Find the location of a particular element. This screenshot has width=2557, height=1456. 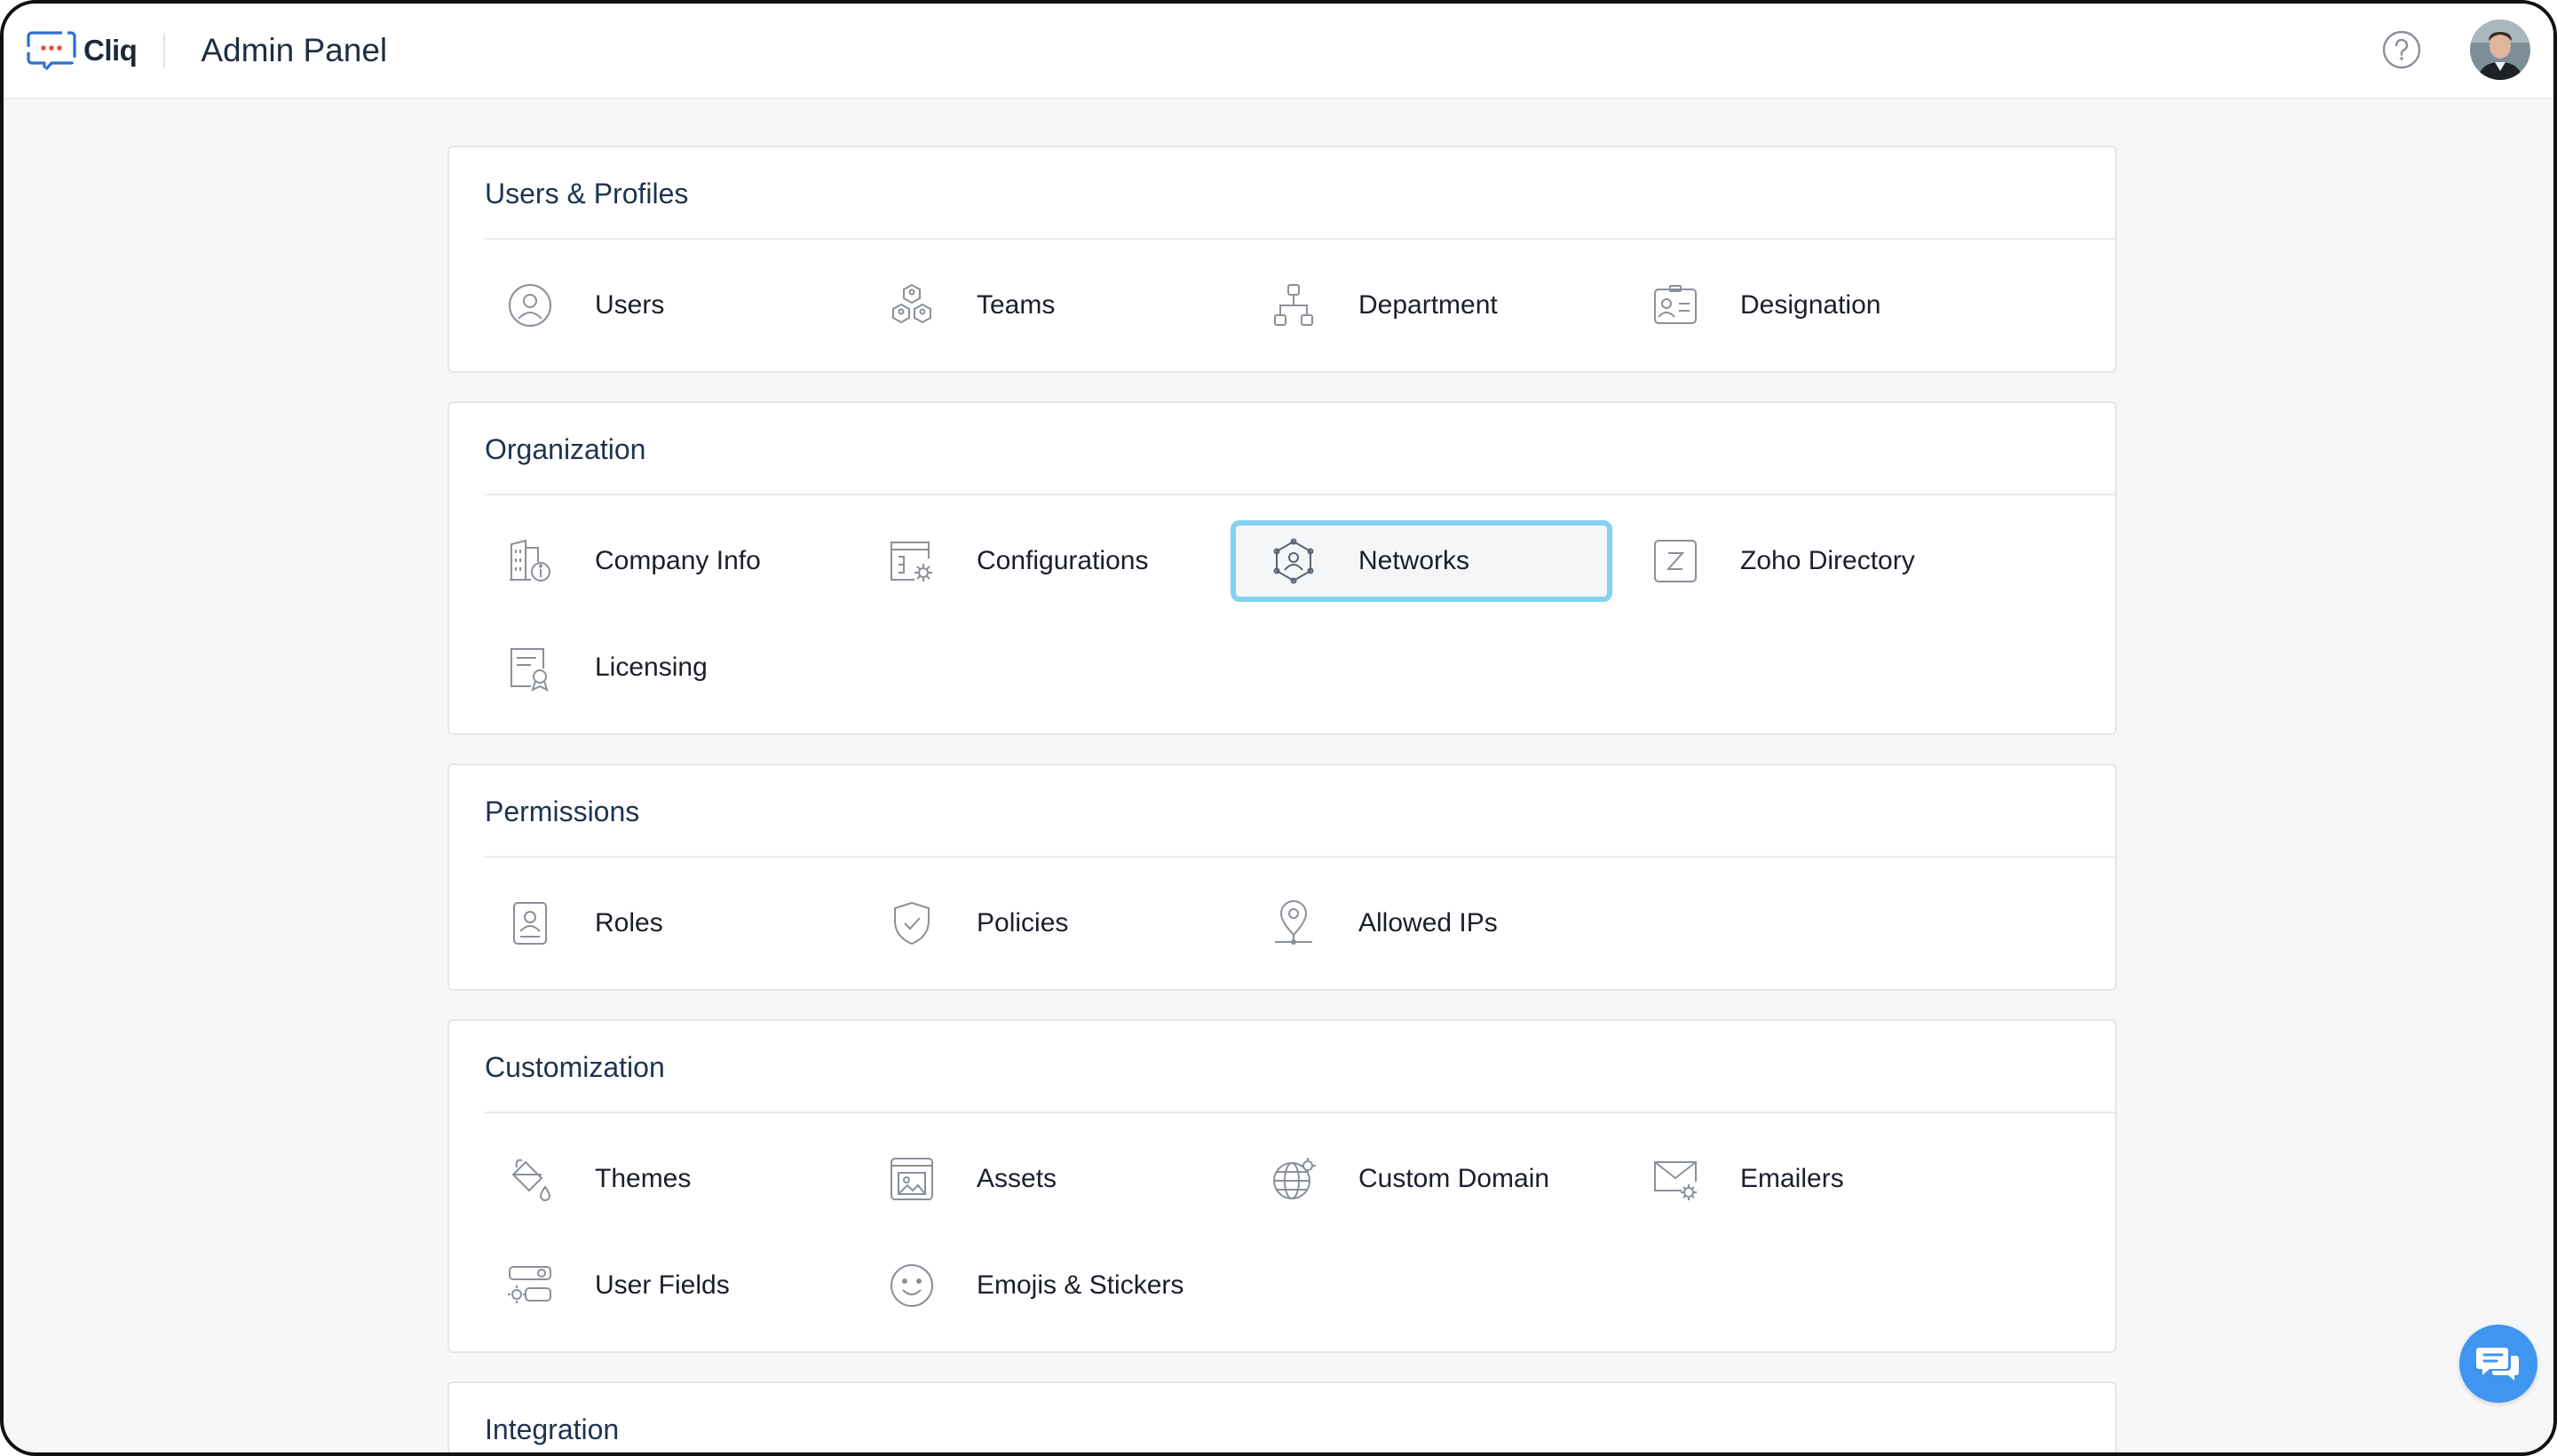

id-badge-icon is located at coordinates (1675, 305).